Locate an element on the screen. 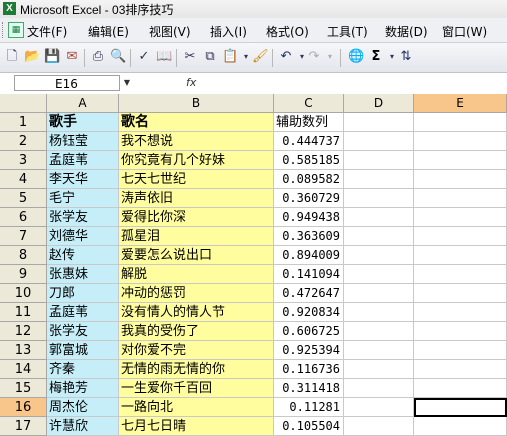 This screenshot has width=507, height=436. row-header: 10 is located at coordinates (23, 293).